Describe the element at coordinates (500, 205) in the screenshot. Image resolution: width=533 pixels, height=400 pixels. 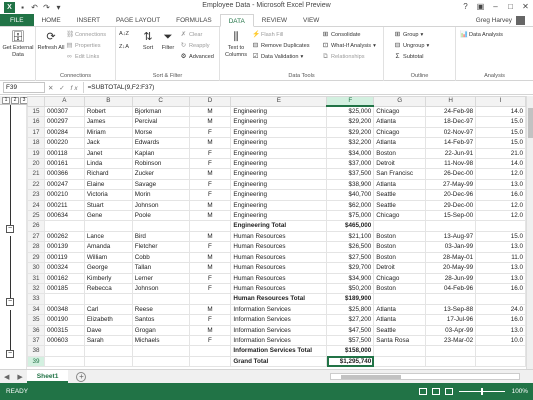
I see `cell-years: 12.0` at that location.